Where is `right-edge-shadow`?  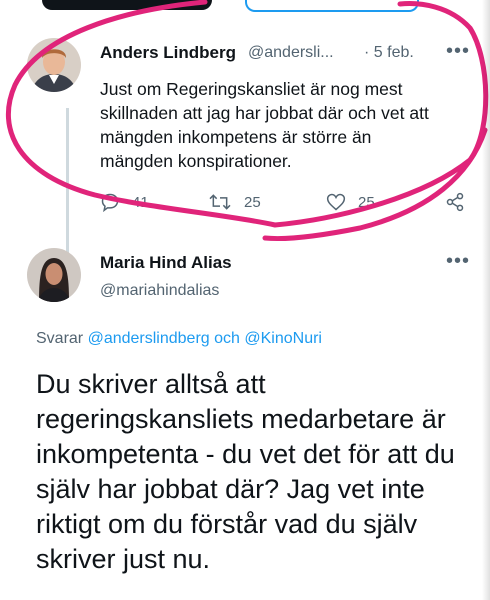
right-edge-shadow is located at coordinates (486, 300).